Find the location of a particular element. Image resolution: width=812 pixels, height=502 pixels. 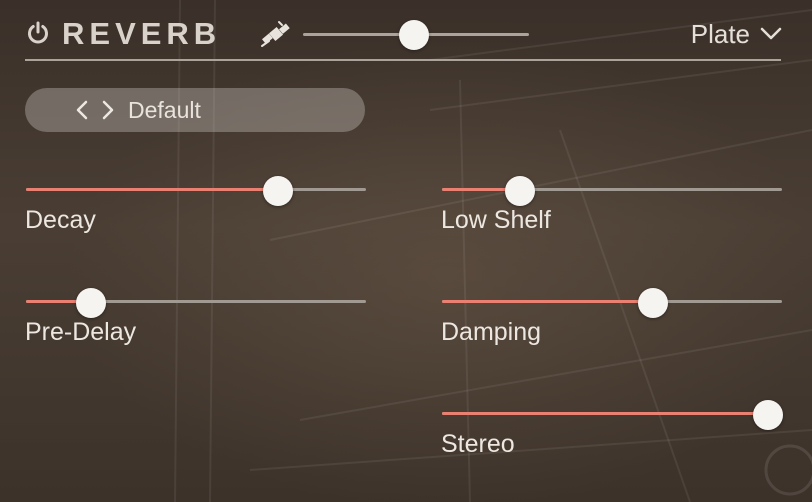

pre-delay-label: Pre-Delay is located at coordinates (81, 332).